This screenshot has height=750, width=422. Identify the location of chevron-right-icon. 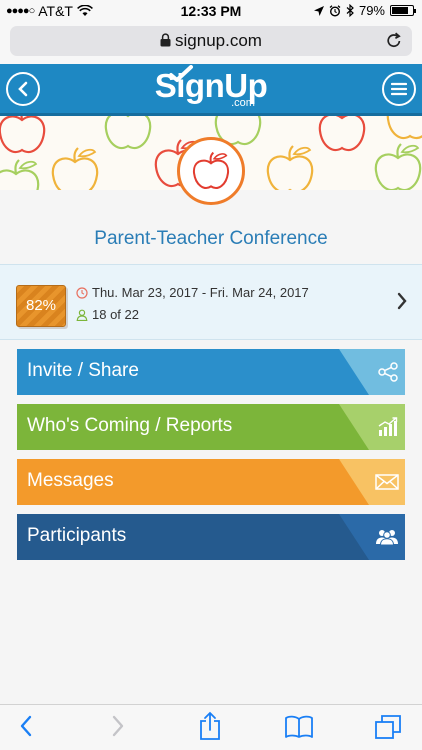
(402, 301).